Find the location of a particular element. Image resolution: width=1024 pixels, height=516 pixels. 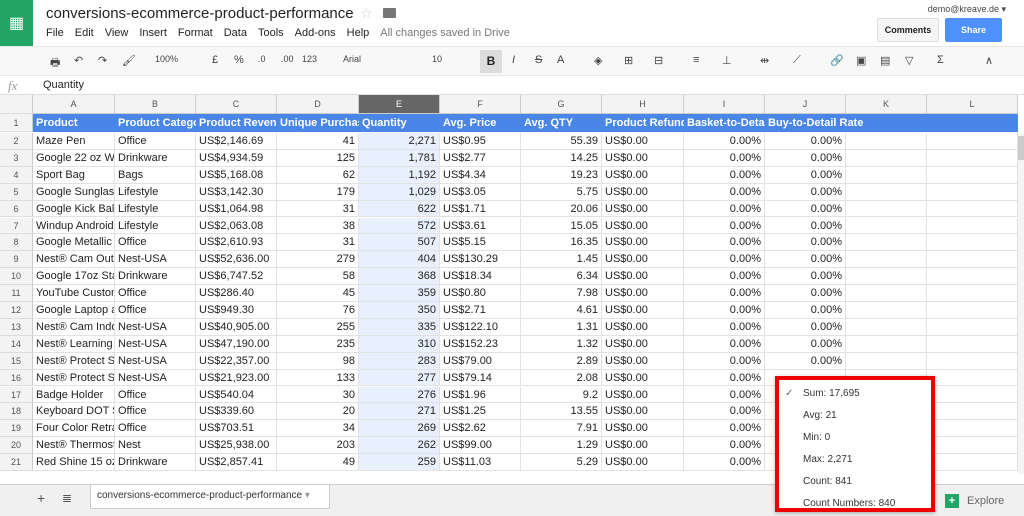

table-cell: 9.2 is located at coordinates (561, 395).